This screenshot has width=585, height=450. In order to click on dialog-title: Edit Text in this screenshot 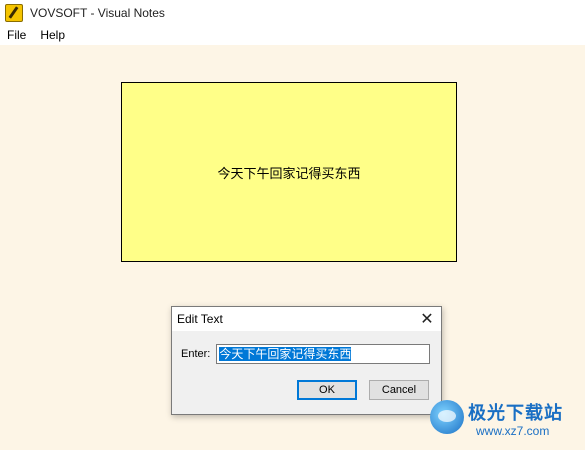, I will do `click(200, 319)`.